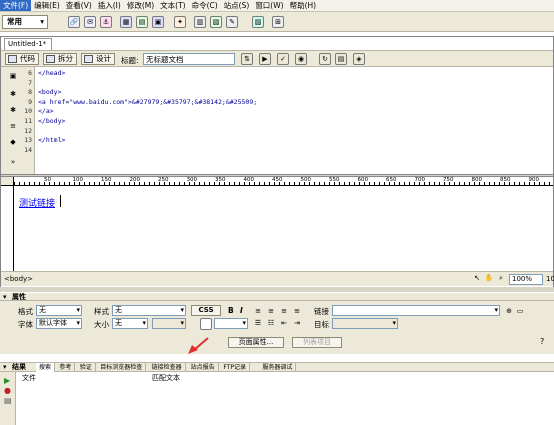 Image resolution: width=554 pixels, height=425 pixels. What do you see at coordinates (534, 180) in the screenshot?
I see `ruler-tick-label: 900` at bounding box center [534, 180].